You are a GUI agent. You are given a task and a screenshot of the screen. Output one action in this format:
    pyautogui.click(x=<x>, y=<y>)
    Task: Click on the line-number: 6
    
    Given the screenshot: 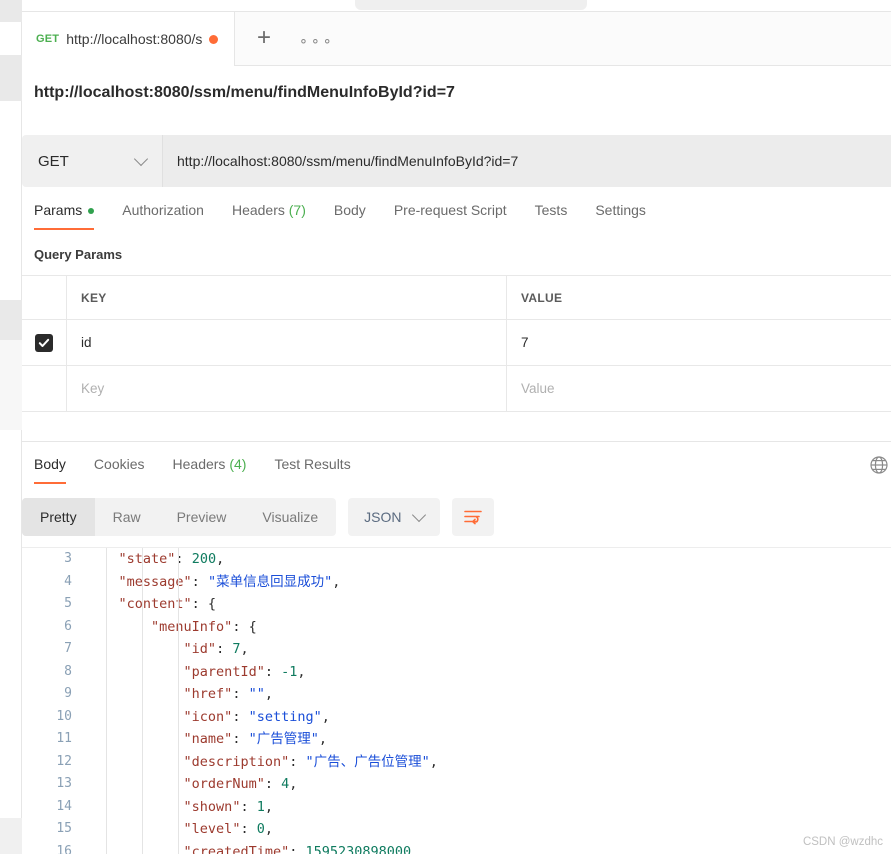 What is the action you would take?
    pyautogui.click(x=68, y=626)
    